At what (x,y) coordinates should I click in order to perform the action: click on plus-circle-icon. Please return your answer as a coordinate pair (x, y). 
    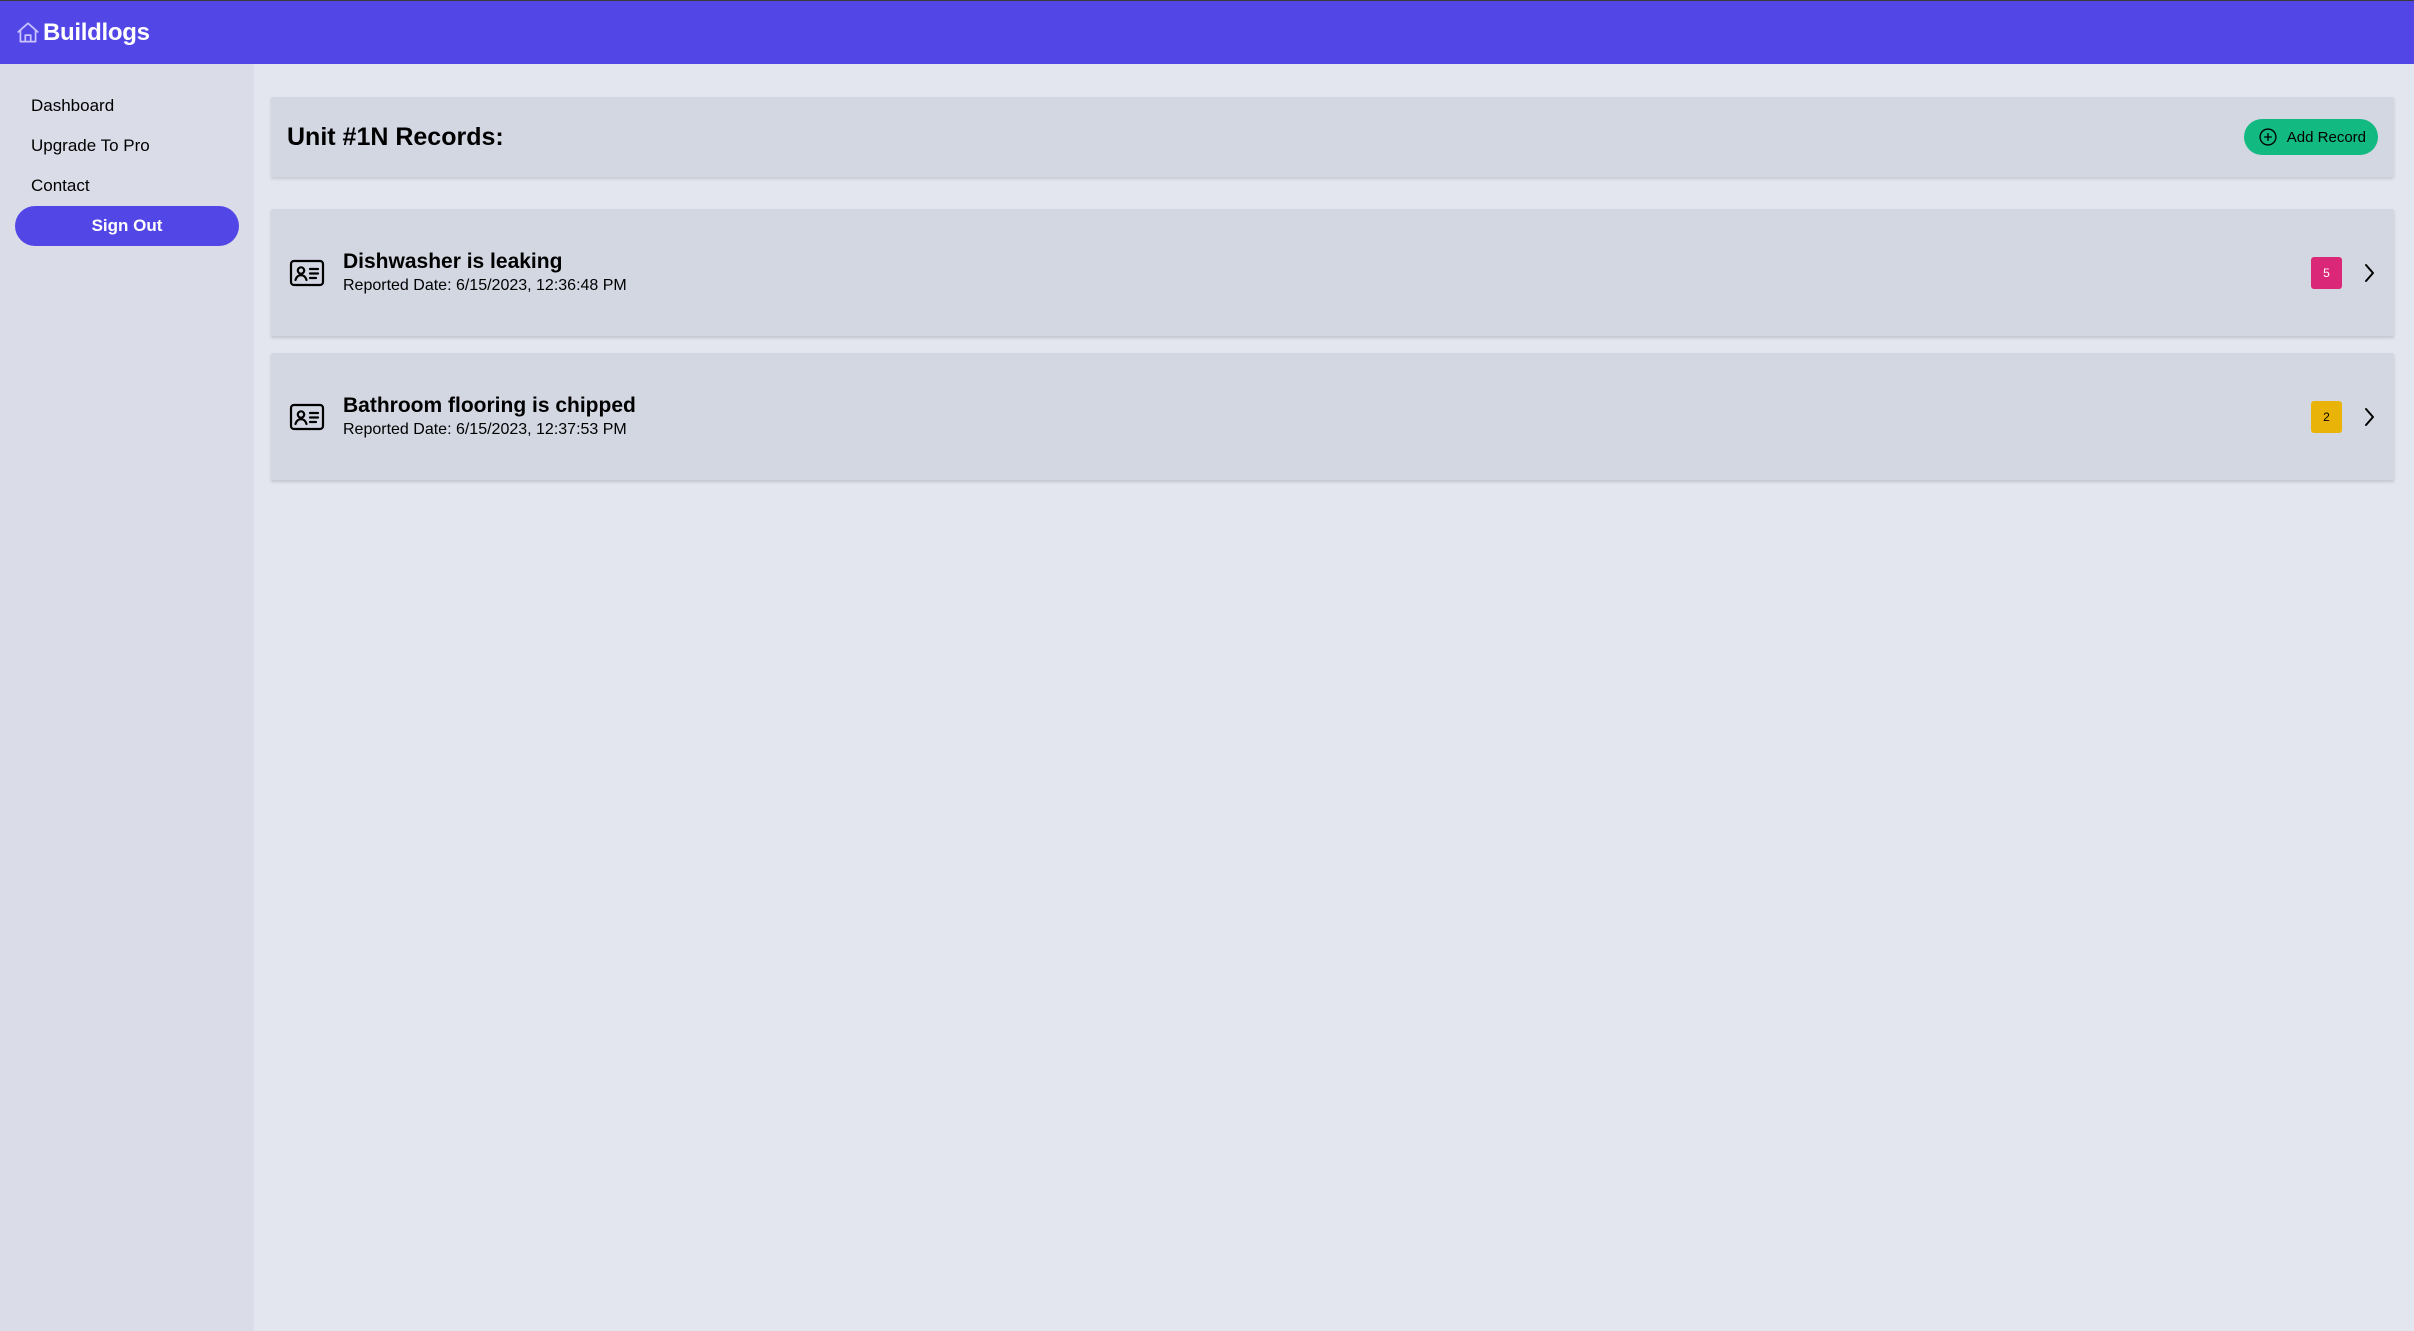
    Looking at the image, I should click on (2268, 137).